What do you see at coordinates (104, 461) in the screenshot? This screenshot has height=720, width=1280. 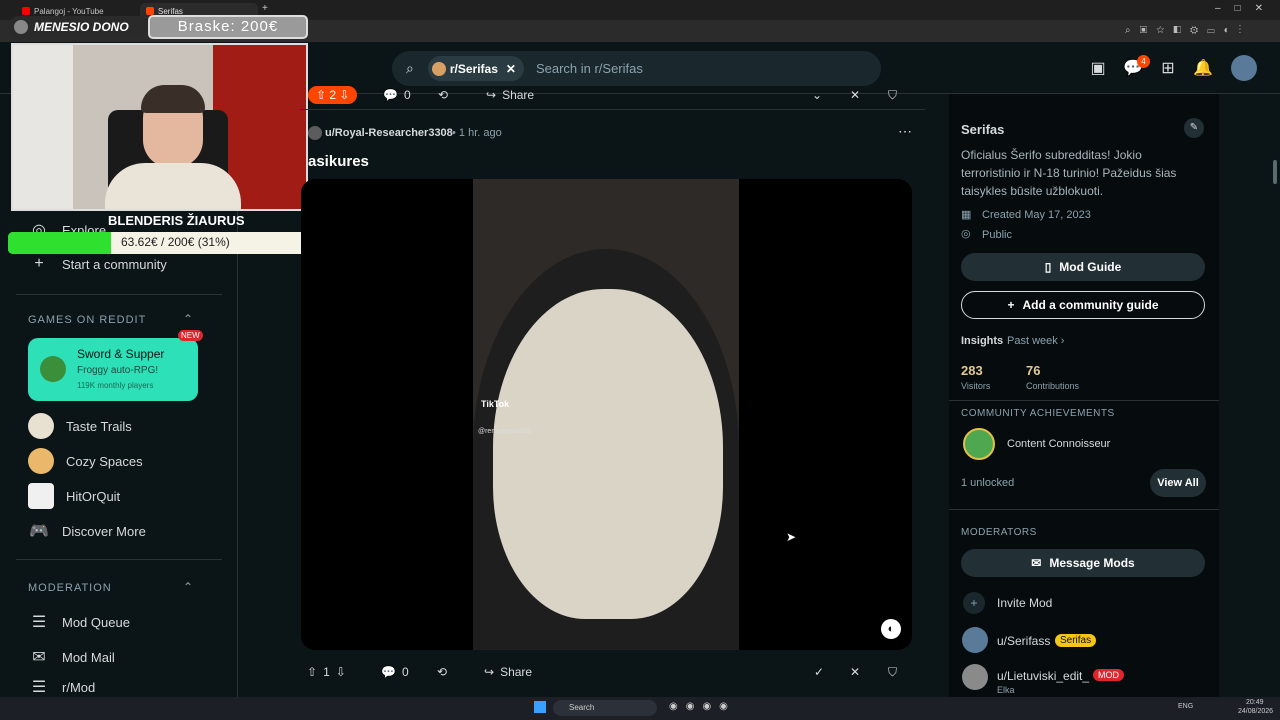 I see `sidebar-item-label: Cozy Spaces` at bounding box center [104, 461].